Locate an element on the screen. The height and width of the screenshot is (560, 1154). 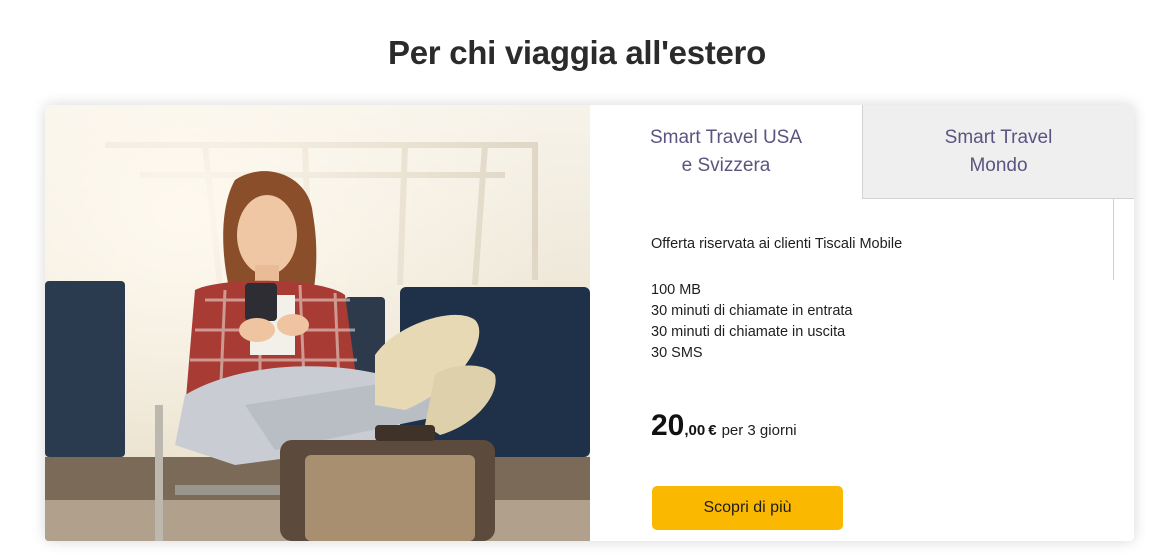
price: 20 ,00 € per 3 giorni is located at coordinates (724, 426).